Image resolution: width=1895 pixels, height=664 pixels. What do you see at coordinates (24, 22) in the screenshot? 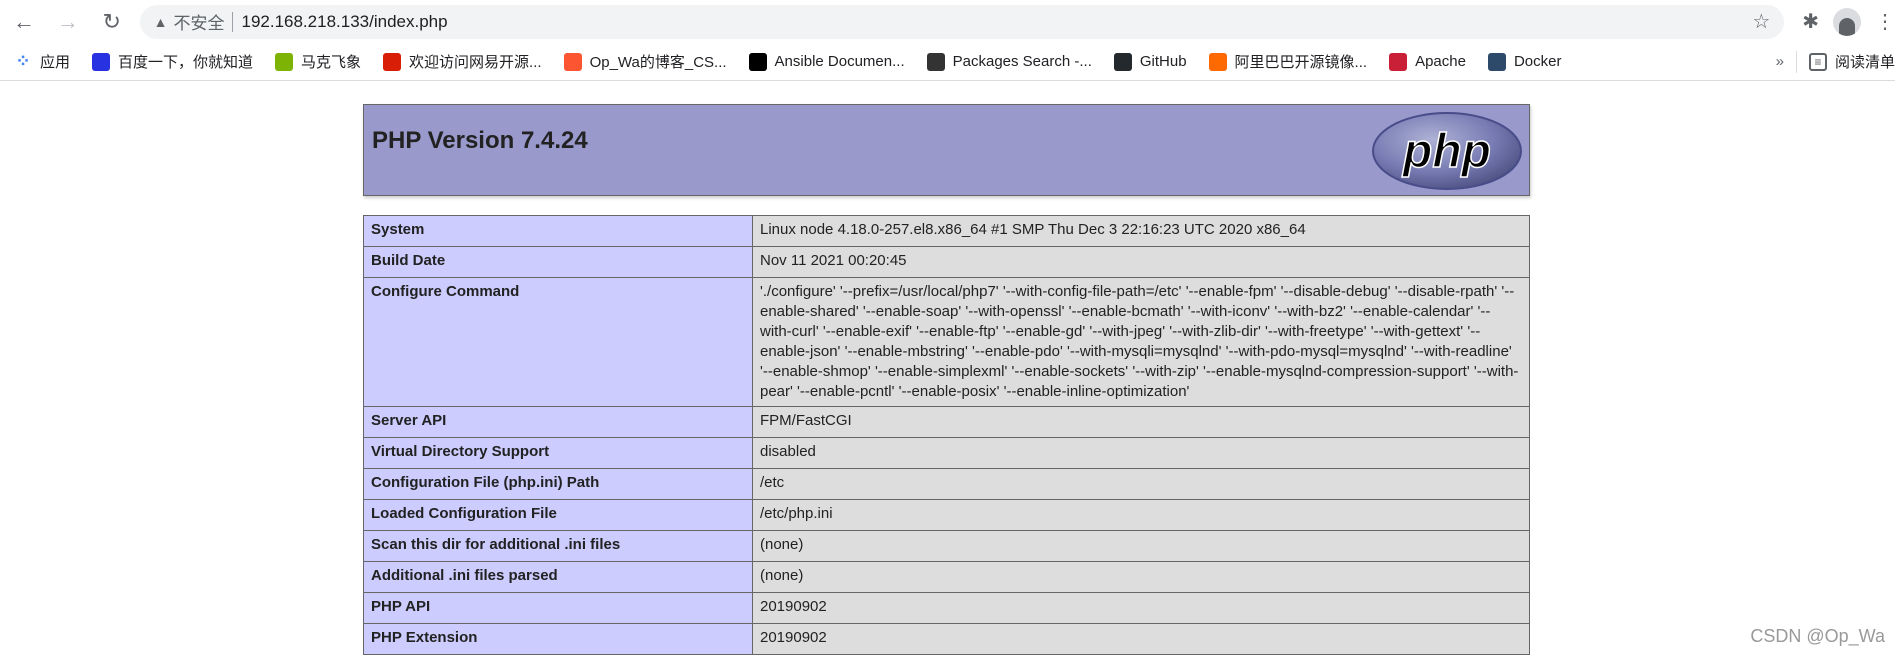
I see `back-button: ←` at bounding box center [24, 22].